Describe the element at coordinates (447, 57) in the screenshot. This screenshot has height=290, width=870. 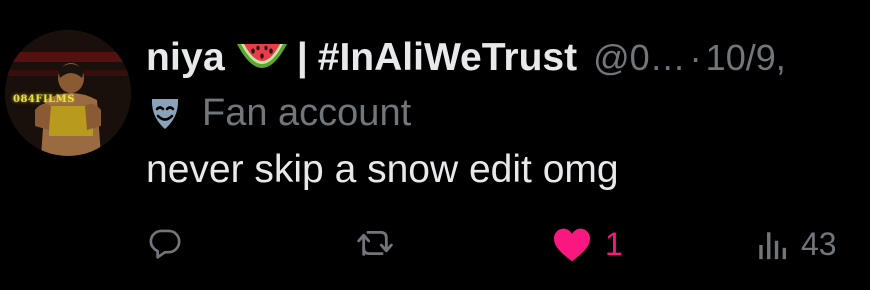
I see `name-hashtag: #InAliWeTrust` at that location.